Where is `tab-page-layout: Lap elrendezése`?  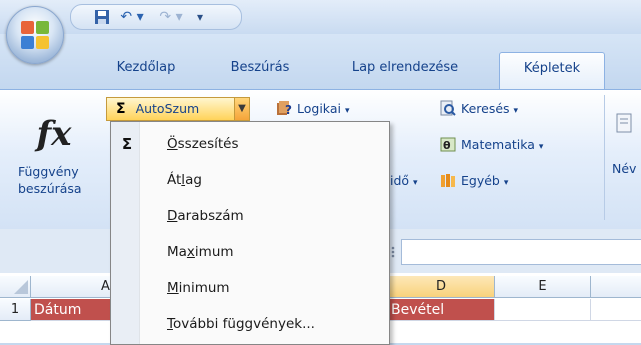 tab-page-layout: Lap elrendezése is located at coordinates (405, 68).